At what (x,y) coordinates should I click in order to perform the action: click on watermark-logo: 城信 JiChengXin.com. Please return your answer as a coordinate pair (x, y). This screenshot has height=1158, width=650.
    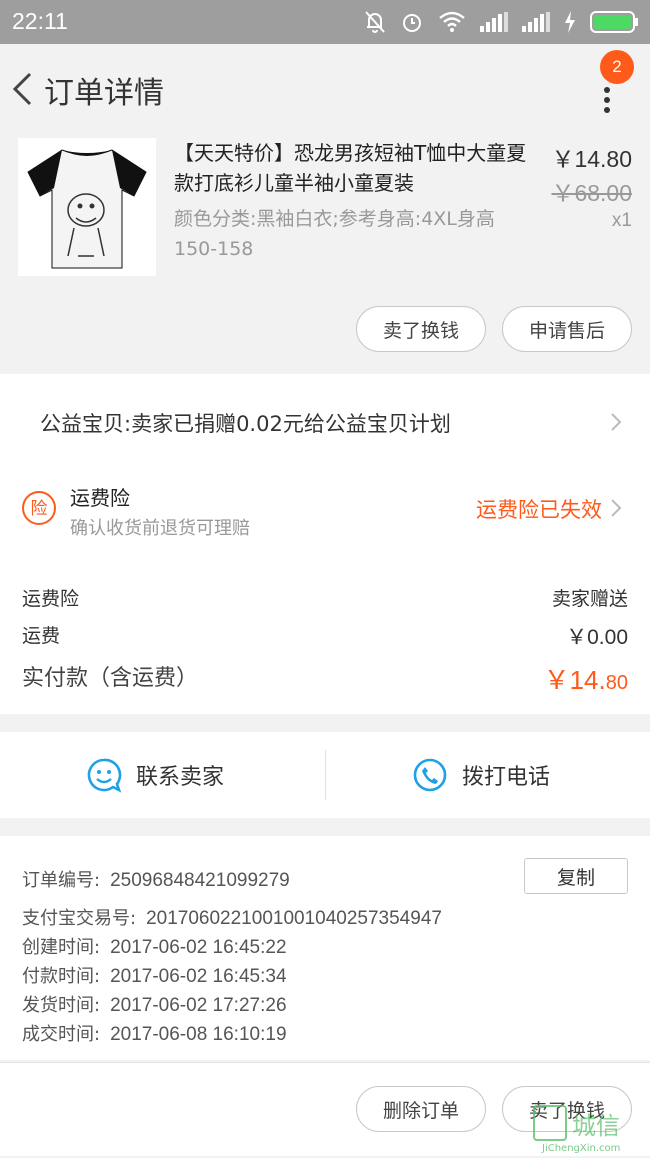
    Looking at the image, I should click on (590, 1129).